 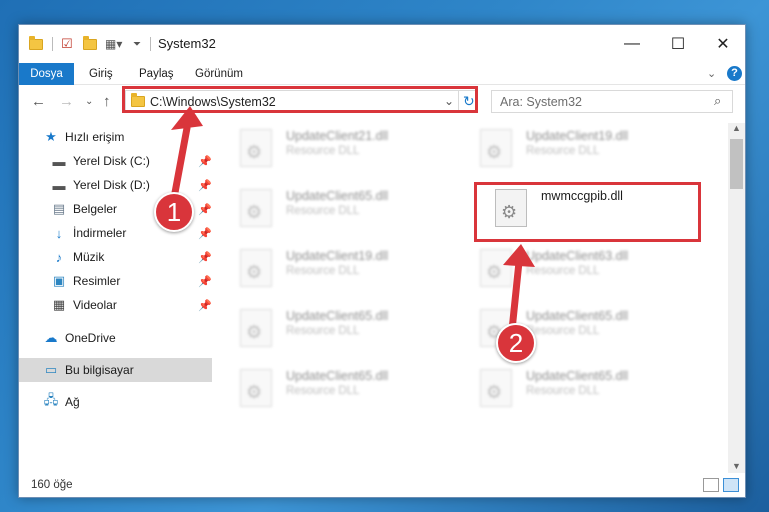 I want to click on music-icon: ♪, so click(x=59, y=257).